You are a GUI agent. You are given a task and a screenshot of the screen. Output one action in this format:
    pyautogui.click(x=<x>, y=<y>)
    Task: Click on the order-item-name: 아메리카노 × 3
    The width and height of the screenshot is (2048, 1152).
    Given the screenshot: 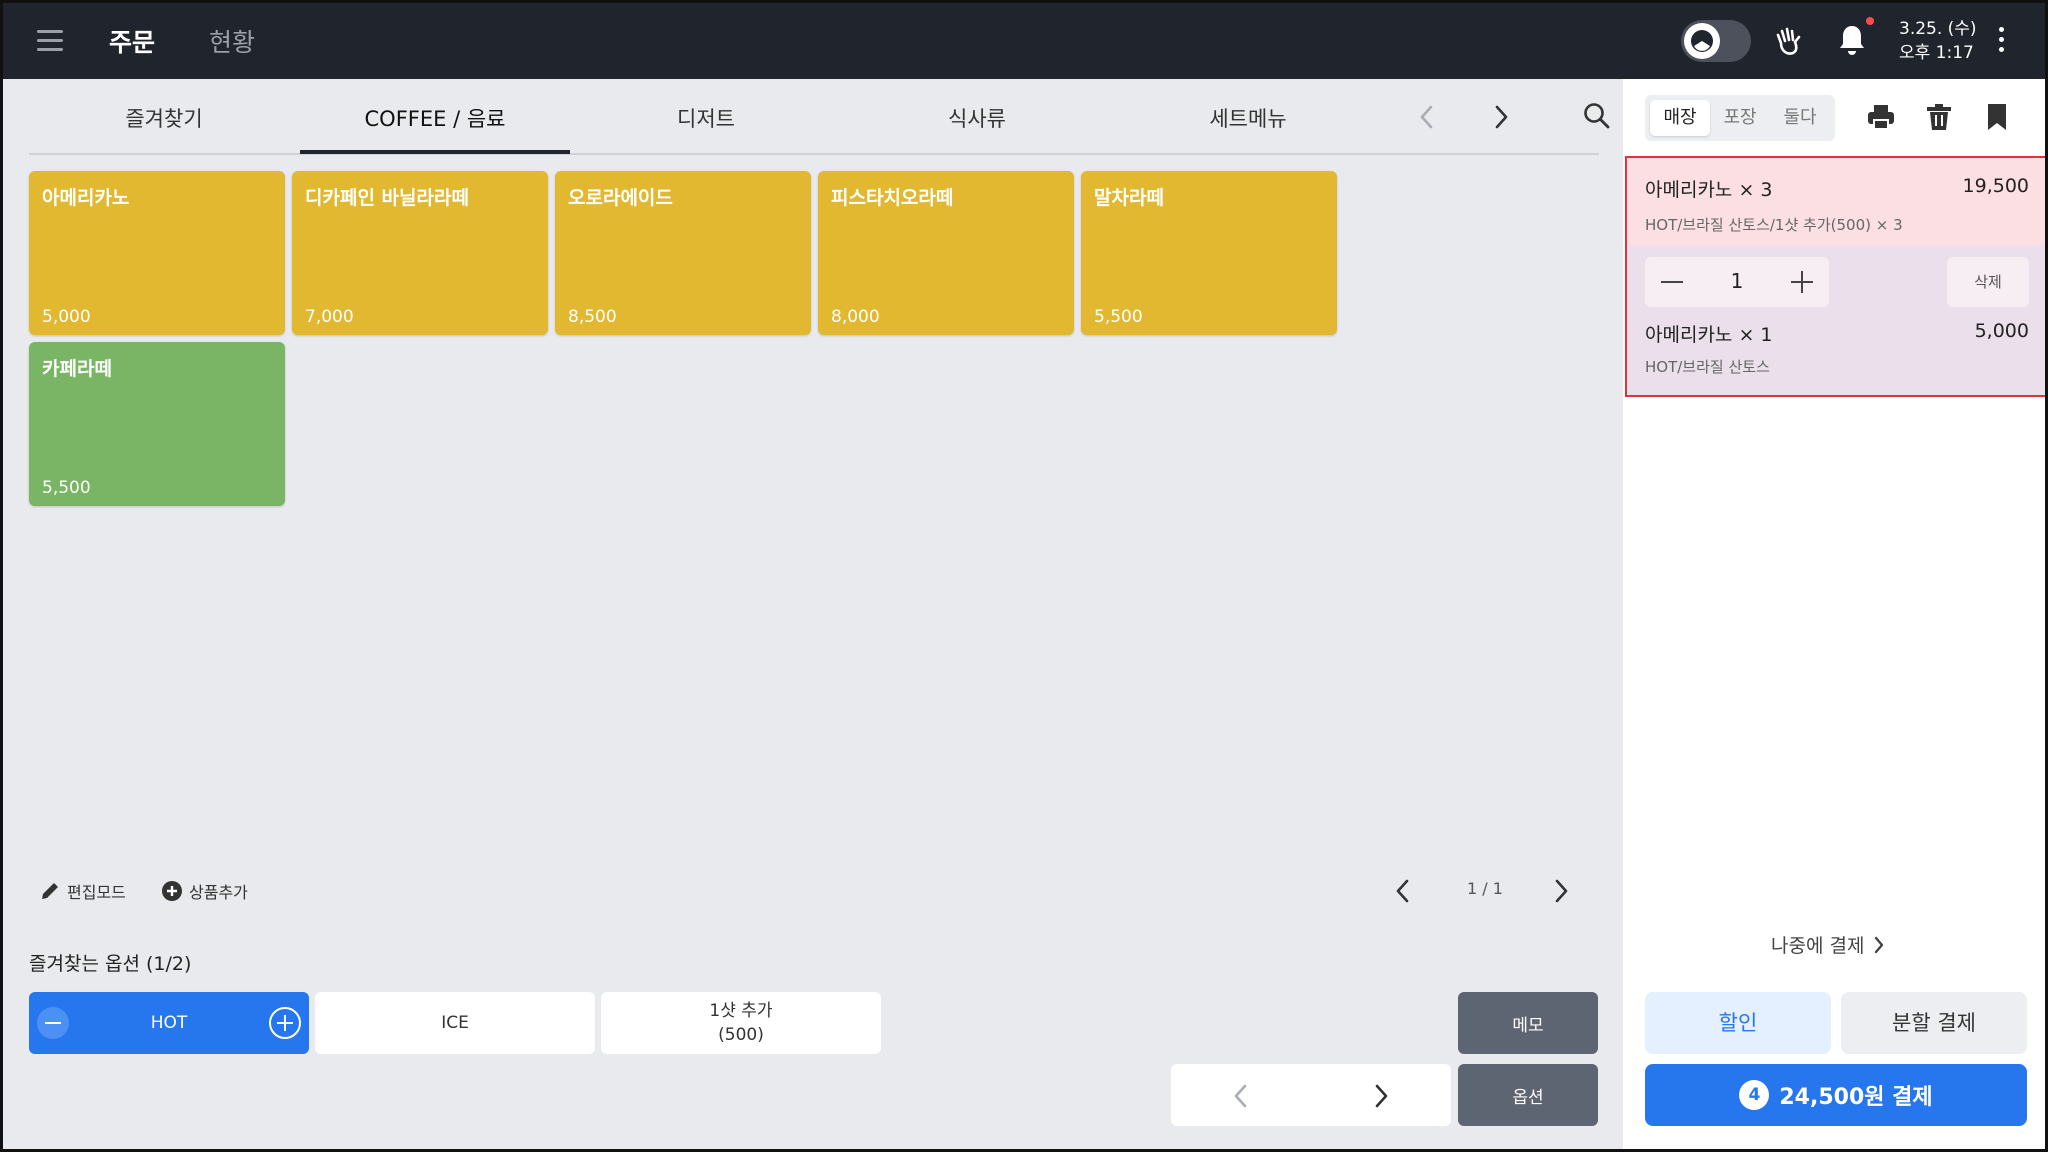 What is the action you would take?
    pyautogui.click(x=1709, y=190)
    